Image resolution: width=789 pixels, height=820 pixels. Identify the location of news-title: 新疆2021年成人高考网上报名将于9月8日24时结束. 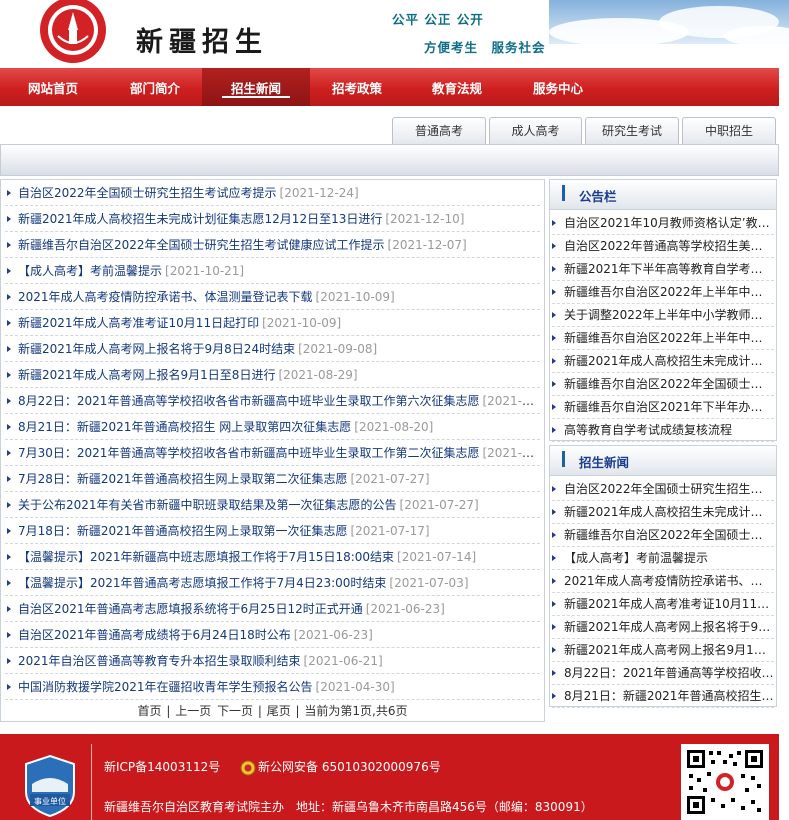
(156, 349).